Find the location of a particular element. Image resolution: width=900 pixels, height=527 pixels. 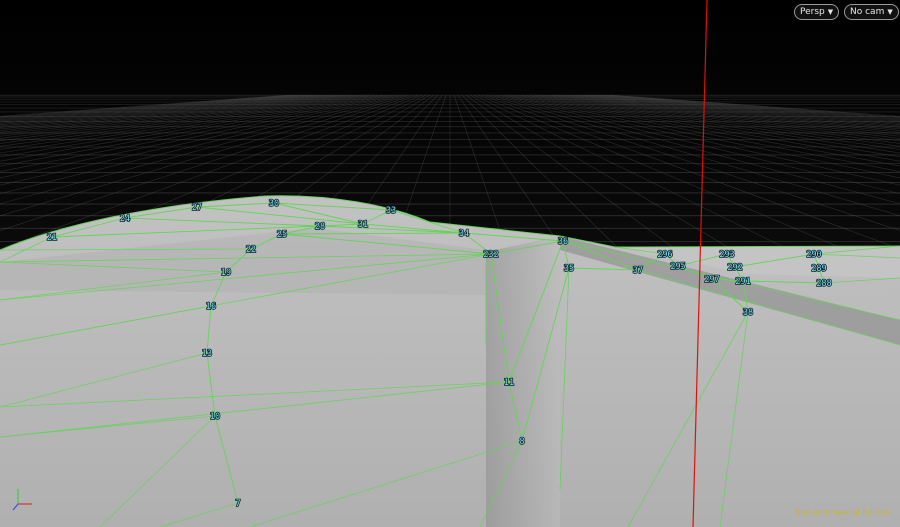

point-label: 293 is located at coordinates (726, 255).